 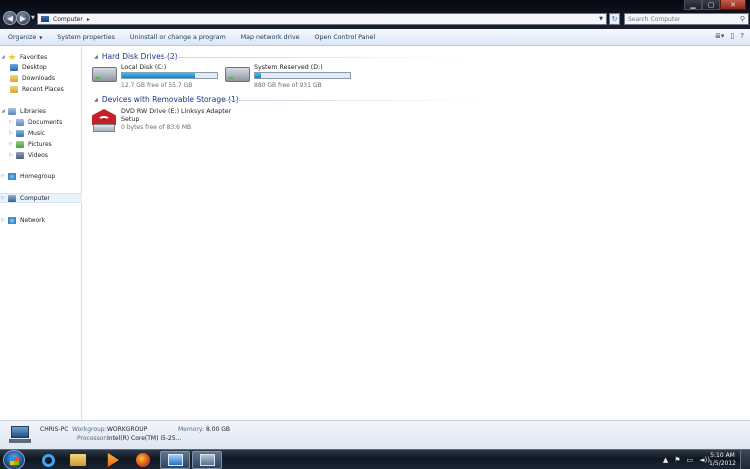 What do you see at coordinates (176, 111) in the screenshot?
I see `drive-name: DVD RW Drive (E:) Linksys Adapter` at bounding box center [176, 111].